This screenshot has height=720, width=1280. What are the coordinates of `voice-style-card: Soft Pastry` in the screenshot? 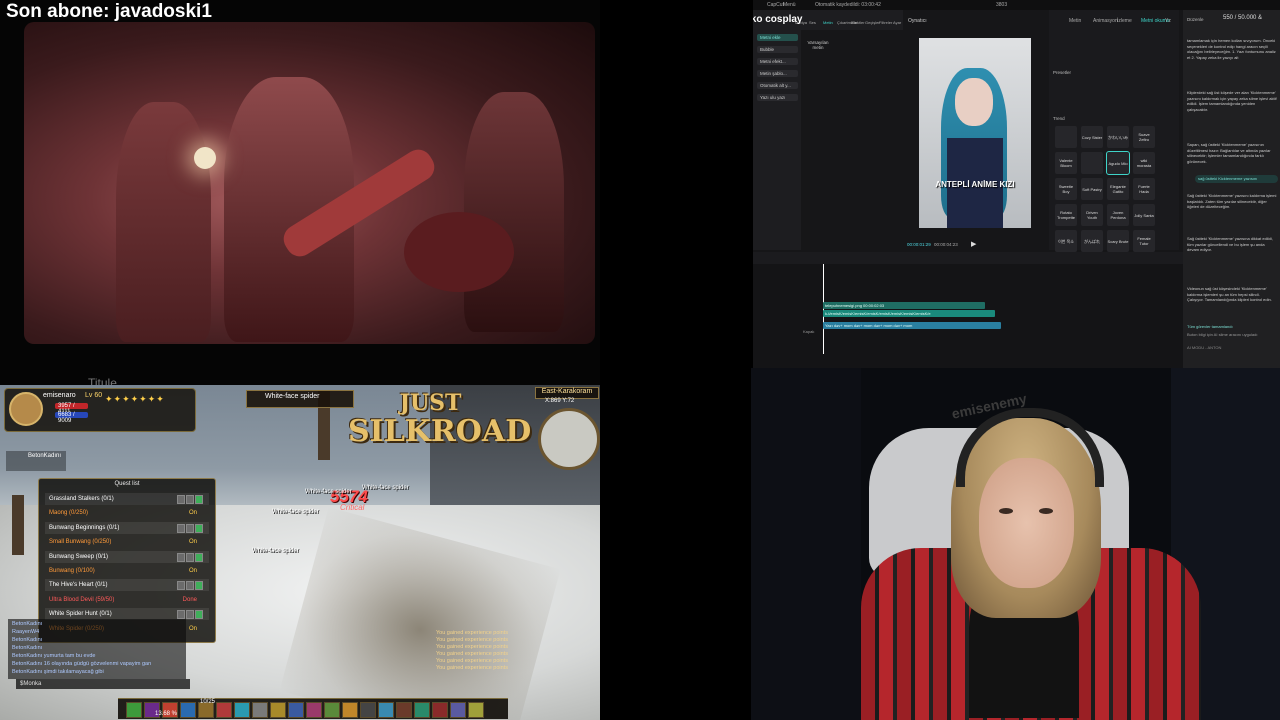 It's located at (1092, 189).